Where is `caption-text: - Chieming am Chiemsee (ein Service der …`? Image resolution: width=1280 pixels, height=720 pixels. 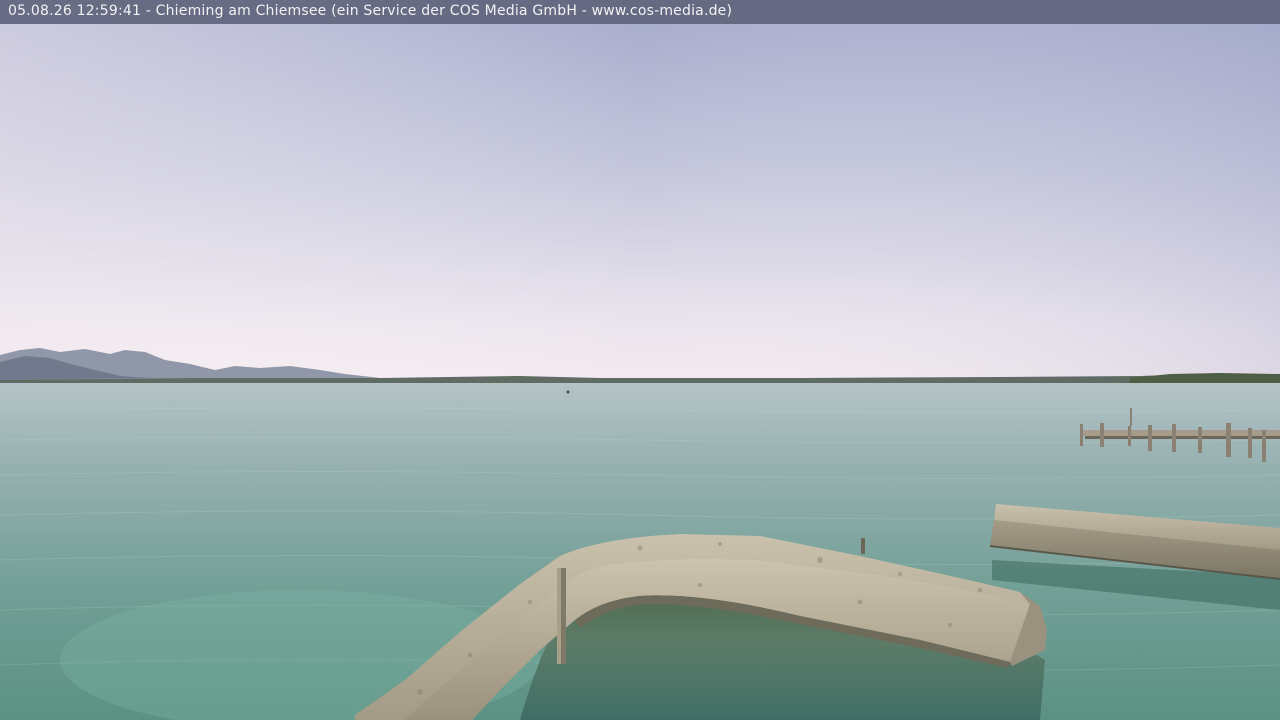
caption-text: - Chieming am Chiemsee (ein Service der … is located at coordinates (437, 11).